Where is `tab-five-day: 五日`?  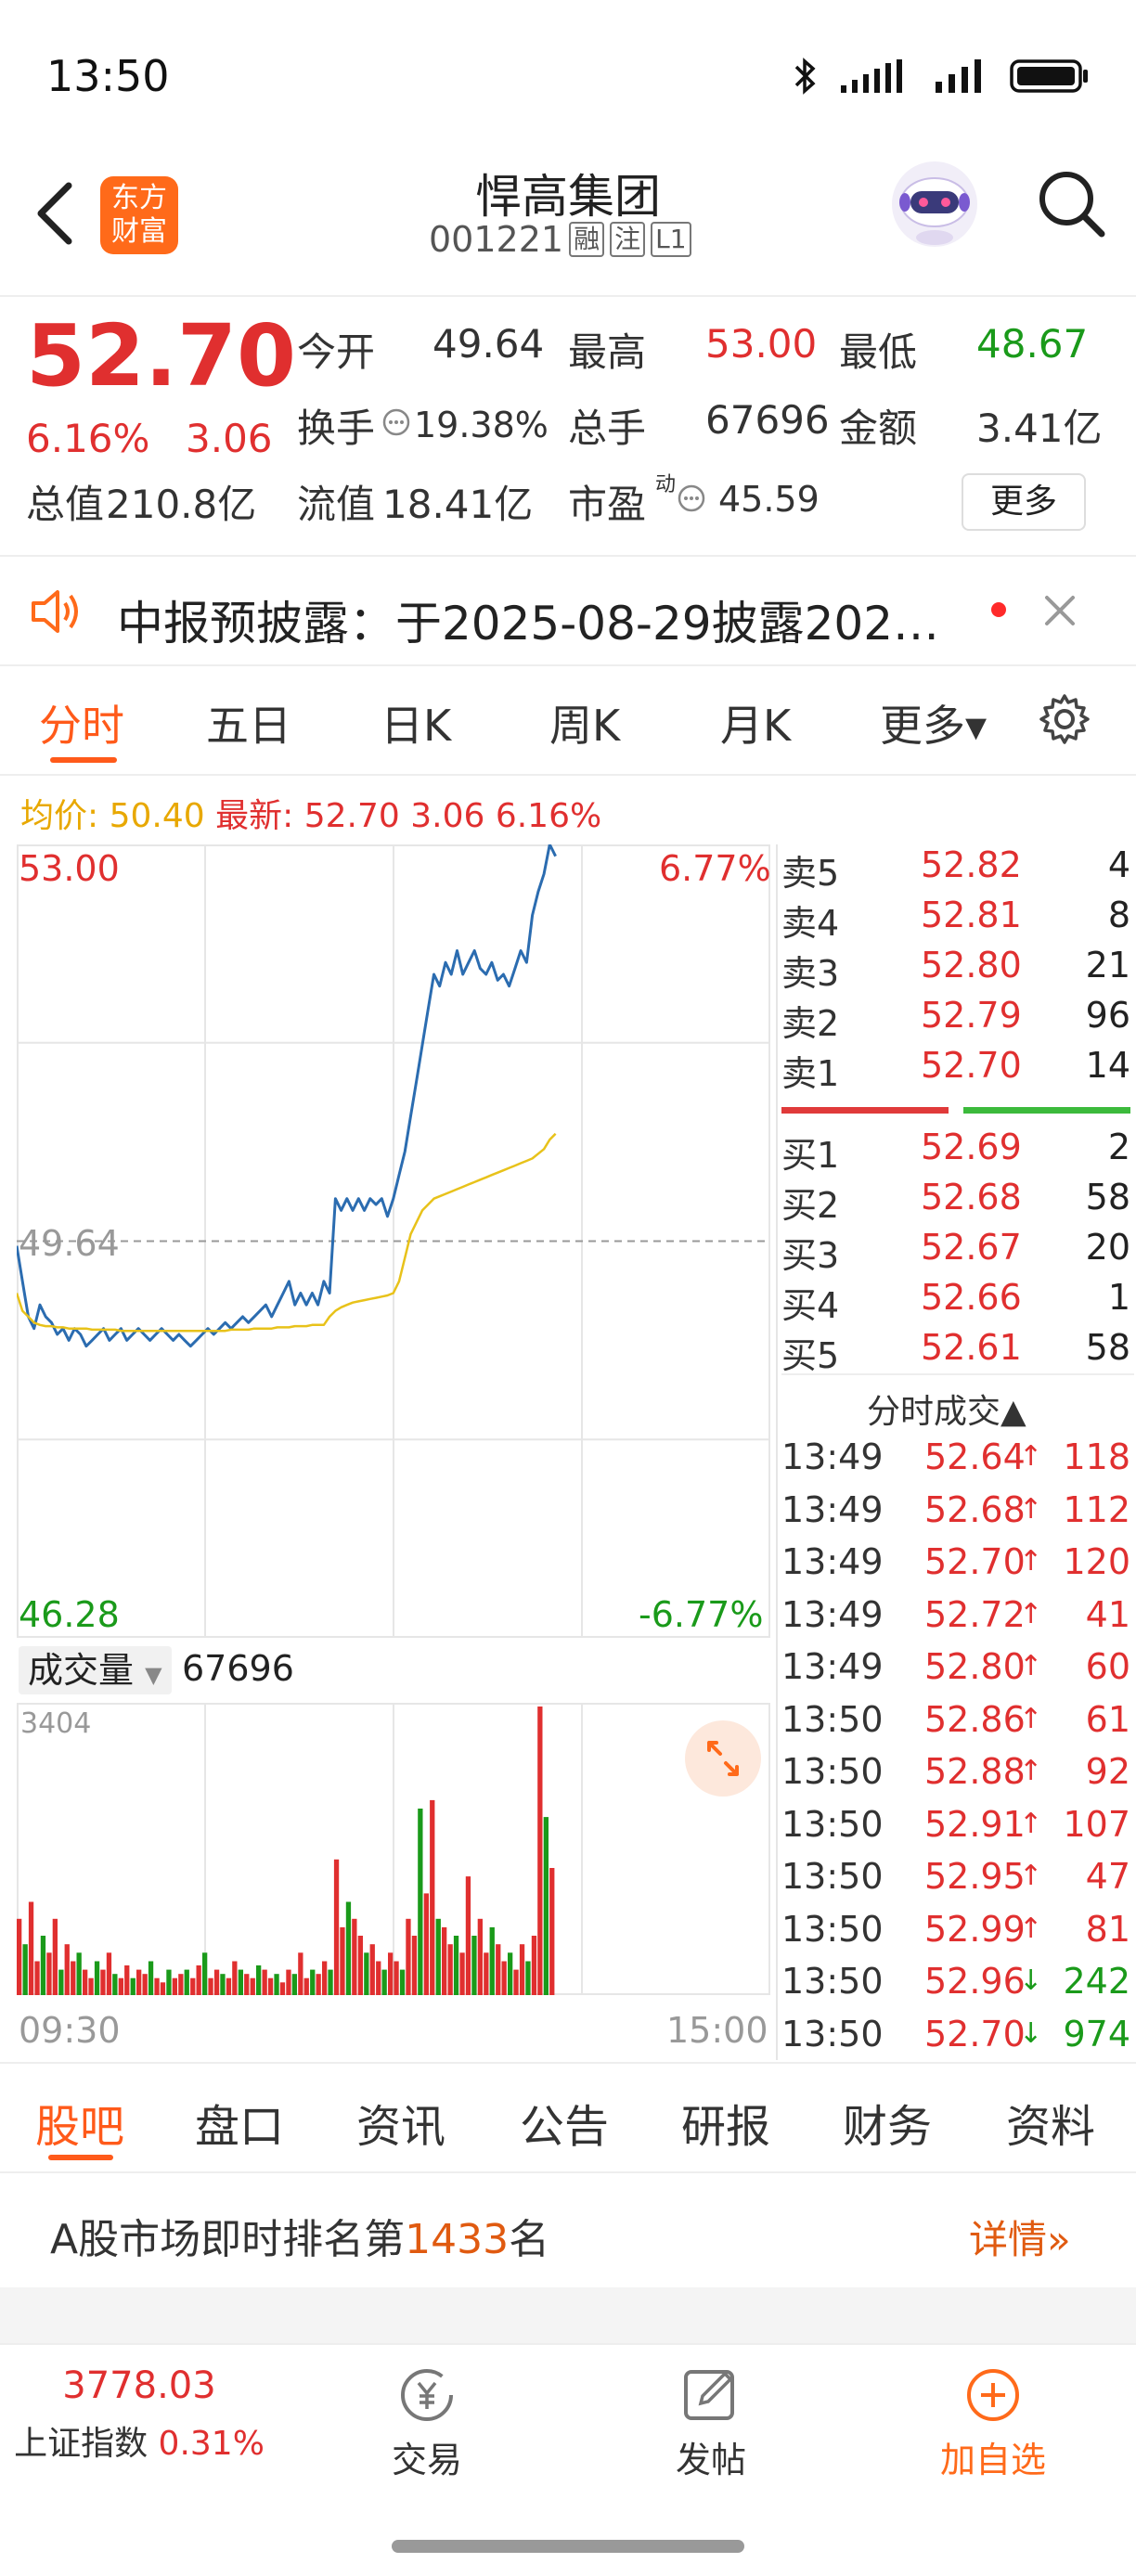 tab-five-day: 五日 is located at coordinates (248, 723).